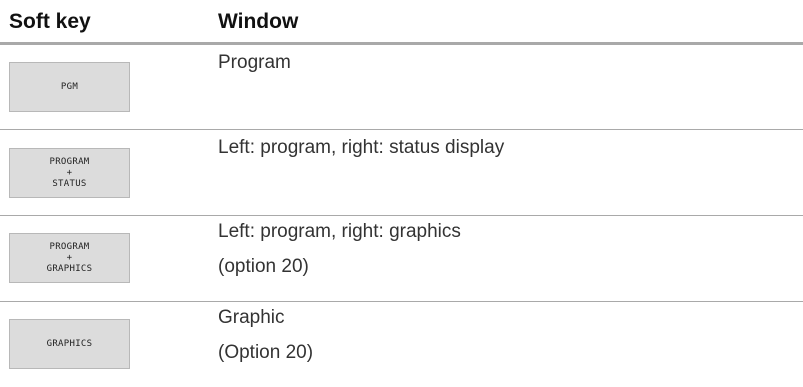 This screenshot has height=387, width=803. I want to click on graphics-softkey-button: GRAPHICS, so click(69, 344).